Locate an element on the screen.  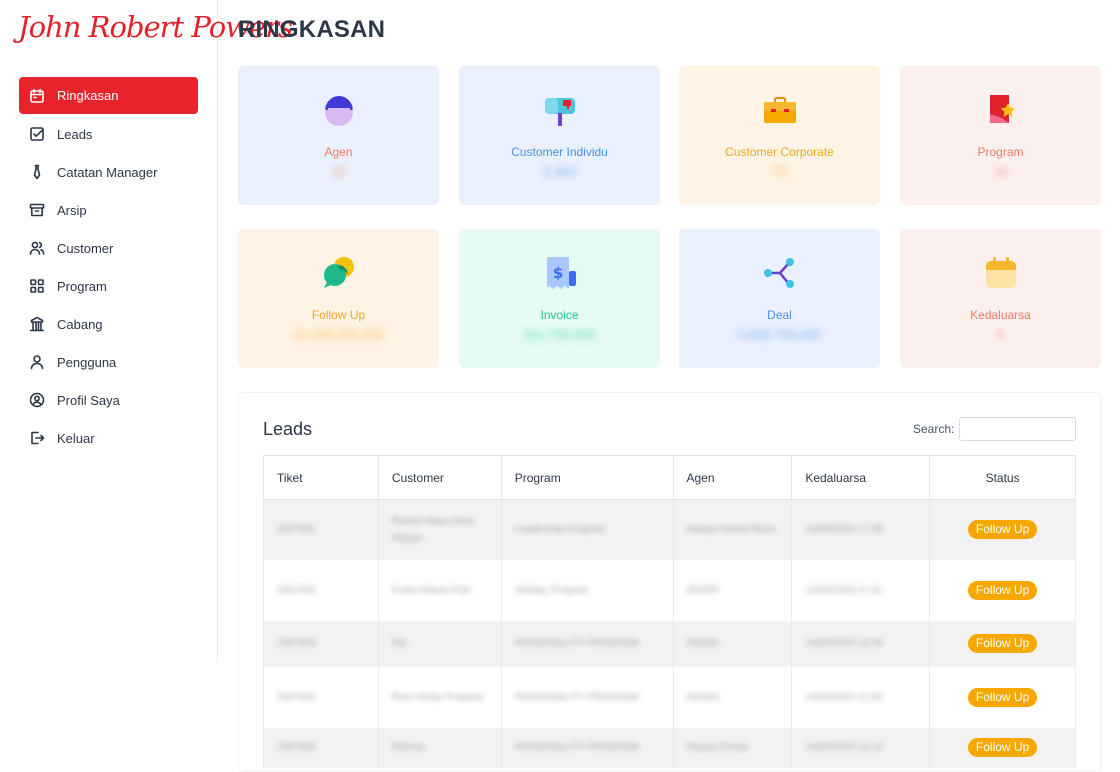
calendar-icon is located at coordinates (37, 96).